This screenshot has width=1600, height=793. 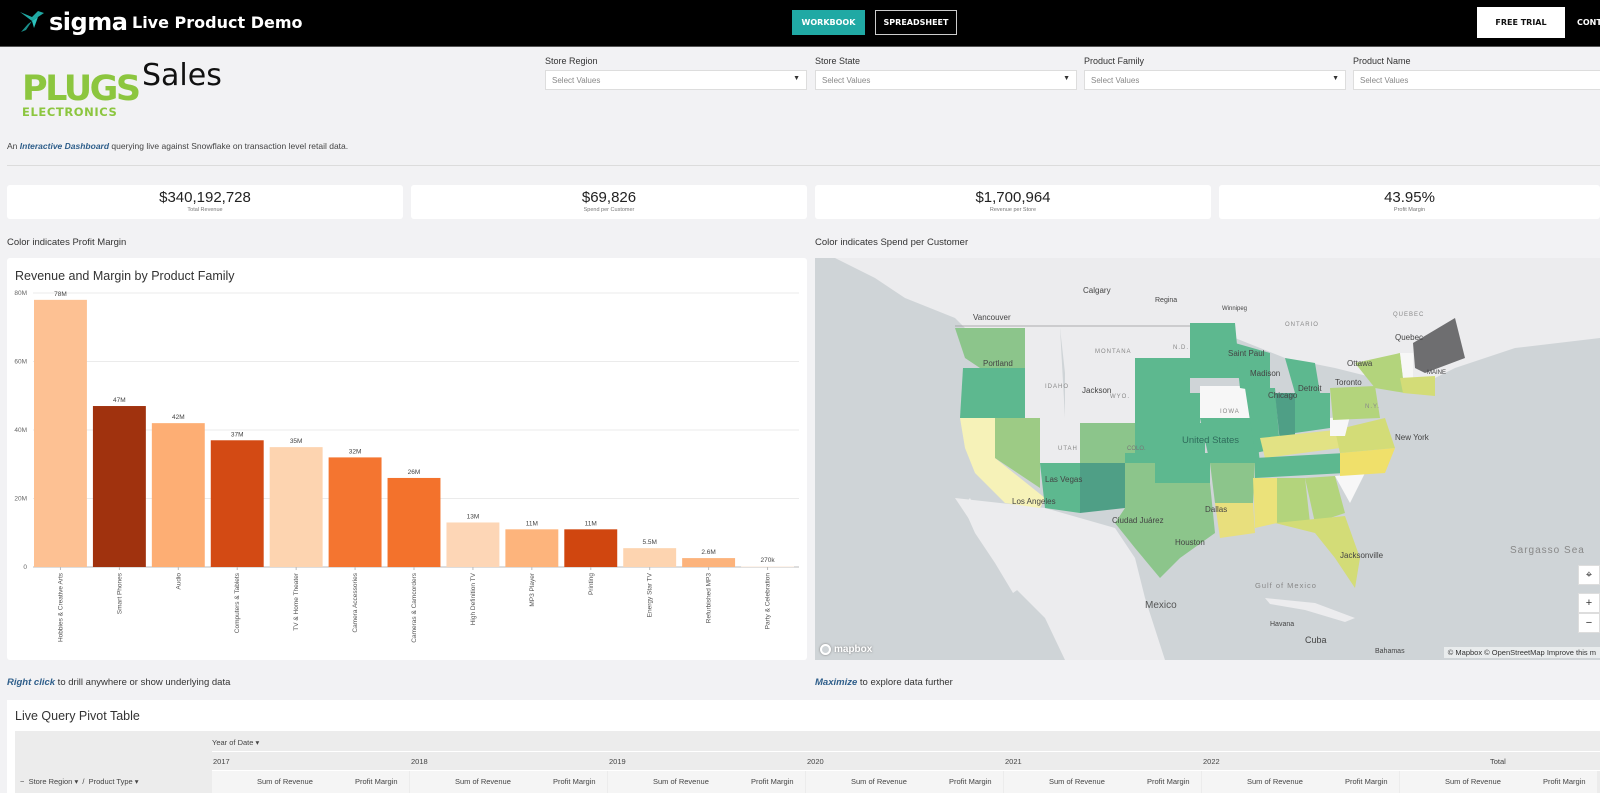 What do you see at coordinates (1013, 761) in the screenshot?
I see `year-header: 2021` at bounding box center [1013, 761].